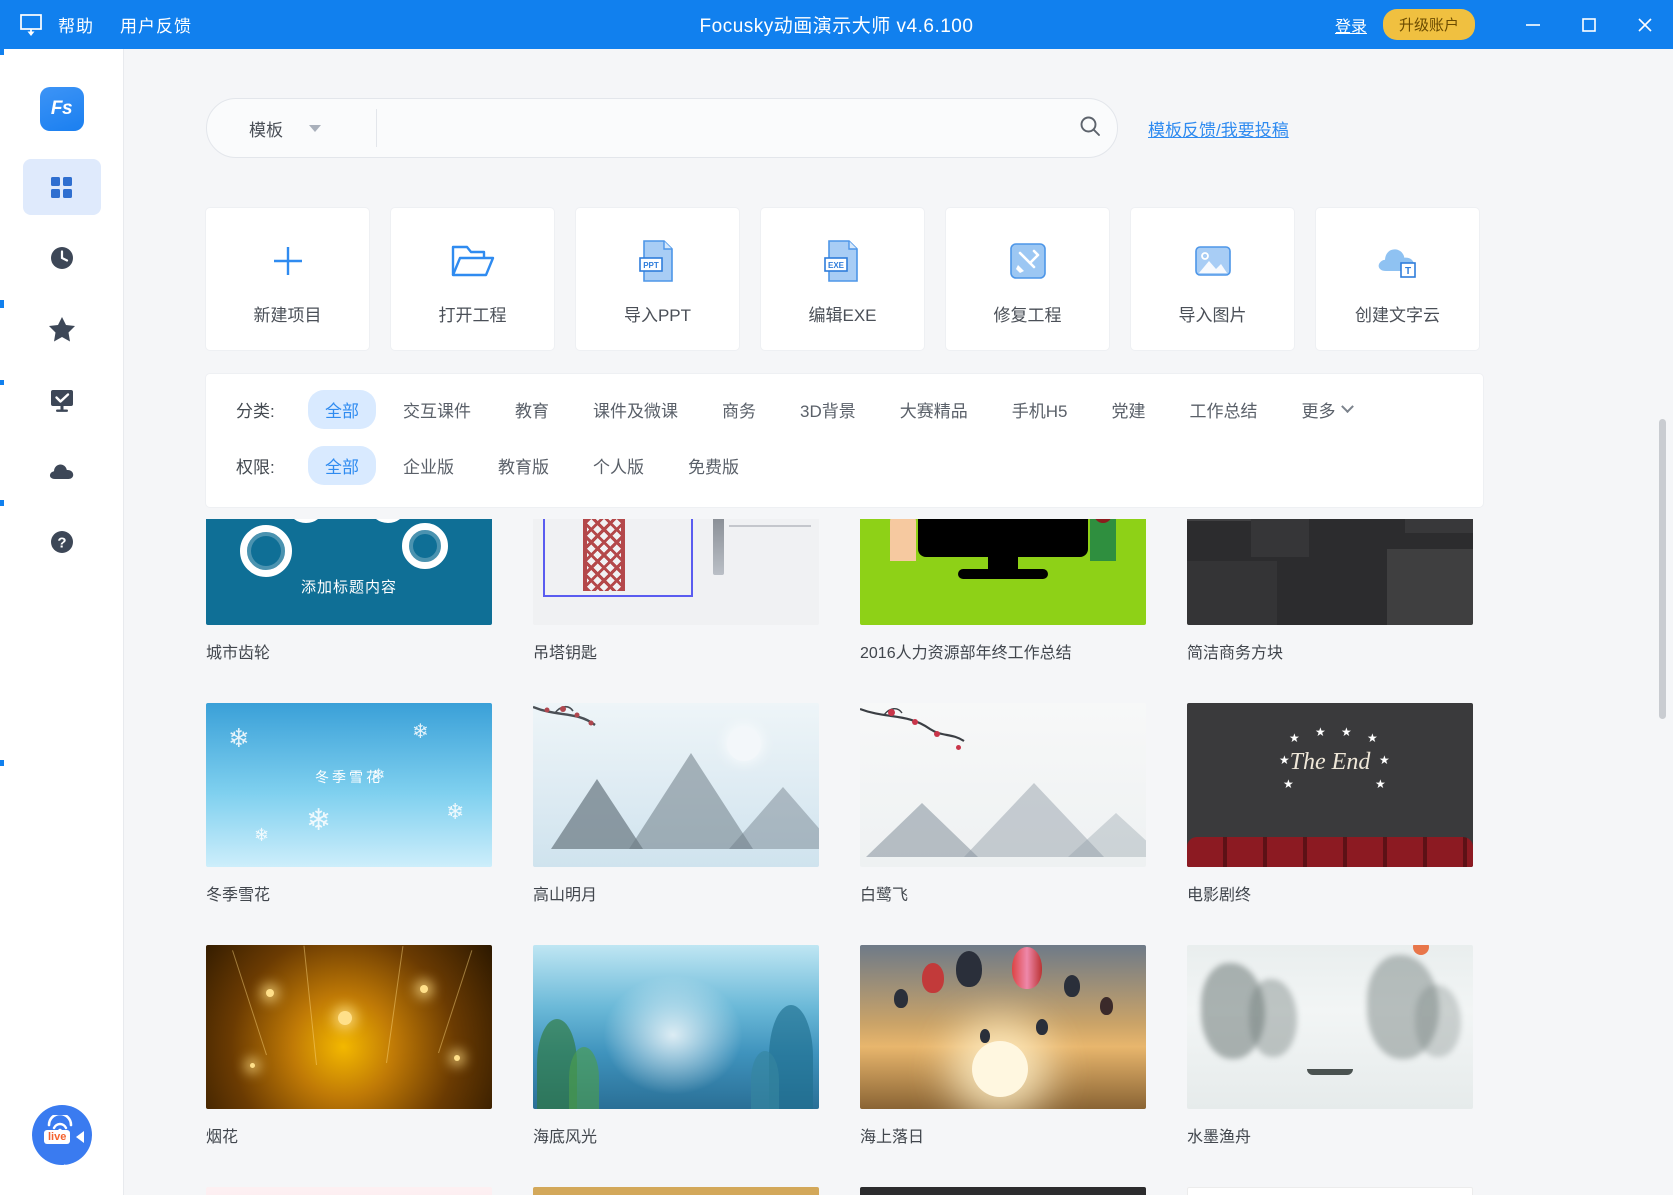 This screenshot has width=1673, height=1195. What do you see at coordinates (635, 409) in the screenshot?
I see `filter-chip-courseware: 课件及微课` at bounding box center [635, 409].